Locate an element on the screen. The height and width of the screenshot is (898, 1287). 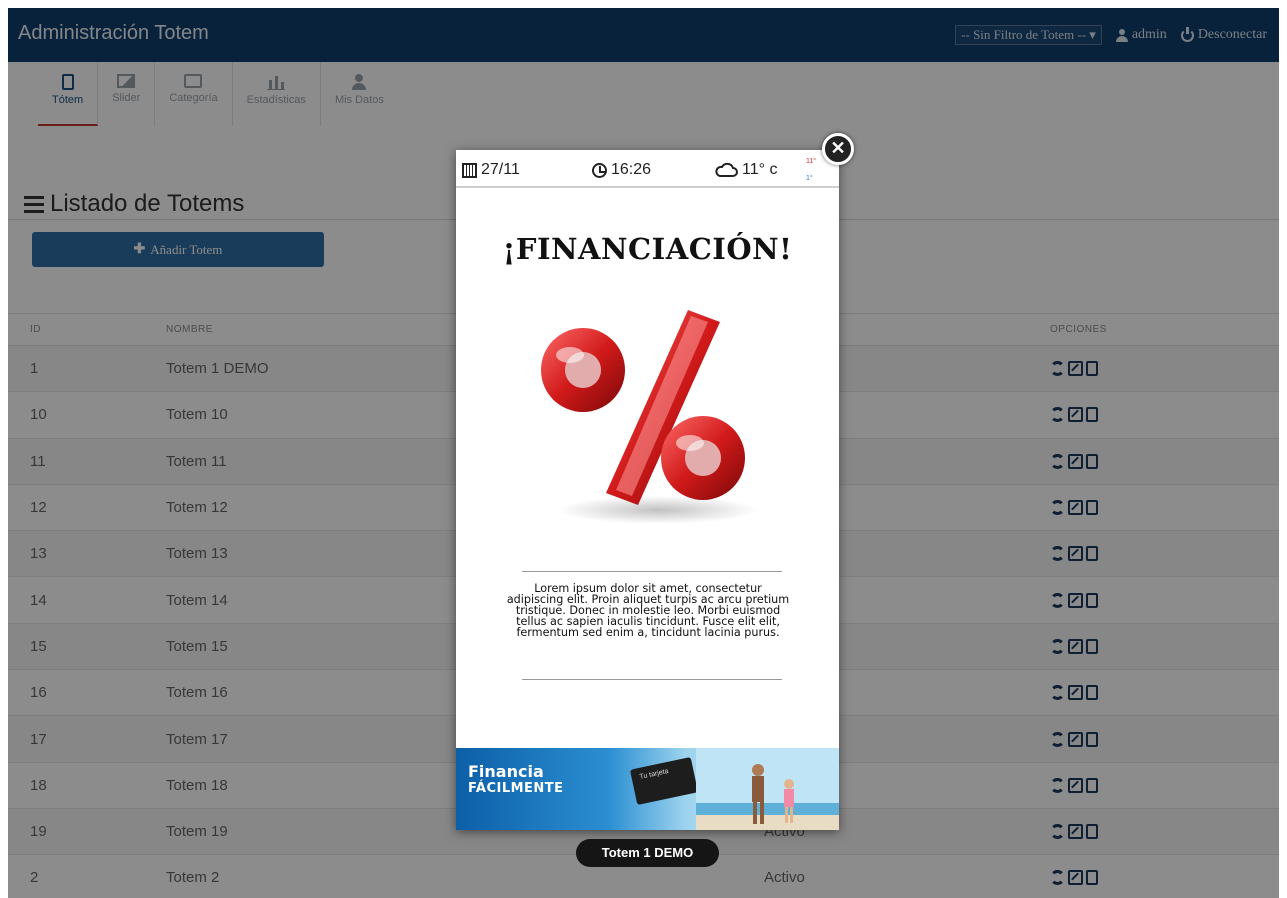
credit-card-graphic: Tu tarjeta is located at coordinates (664, 781).